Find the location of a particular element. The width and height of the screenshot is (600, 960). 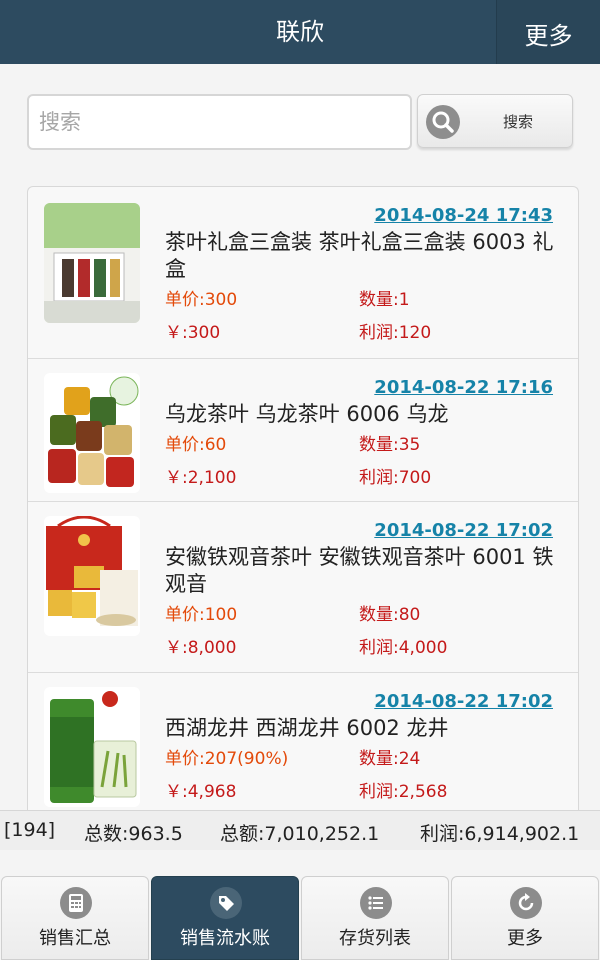

product-name: 西湖龙井 西湖龙井 6002 龙井 is located at coordinates (307, 728).